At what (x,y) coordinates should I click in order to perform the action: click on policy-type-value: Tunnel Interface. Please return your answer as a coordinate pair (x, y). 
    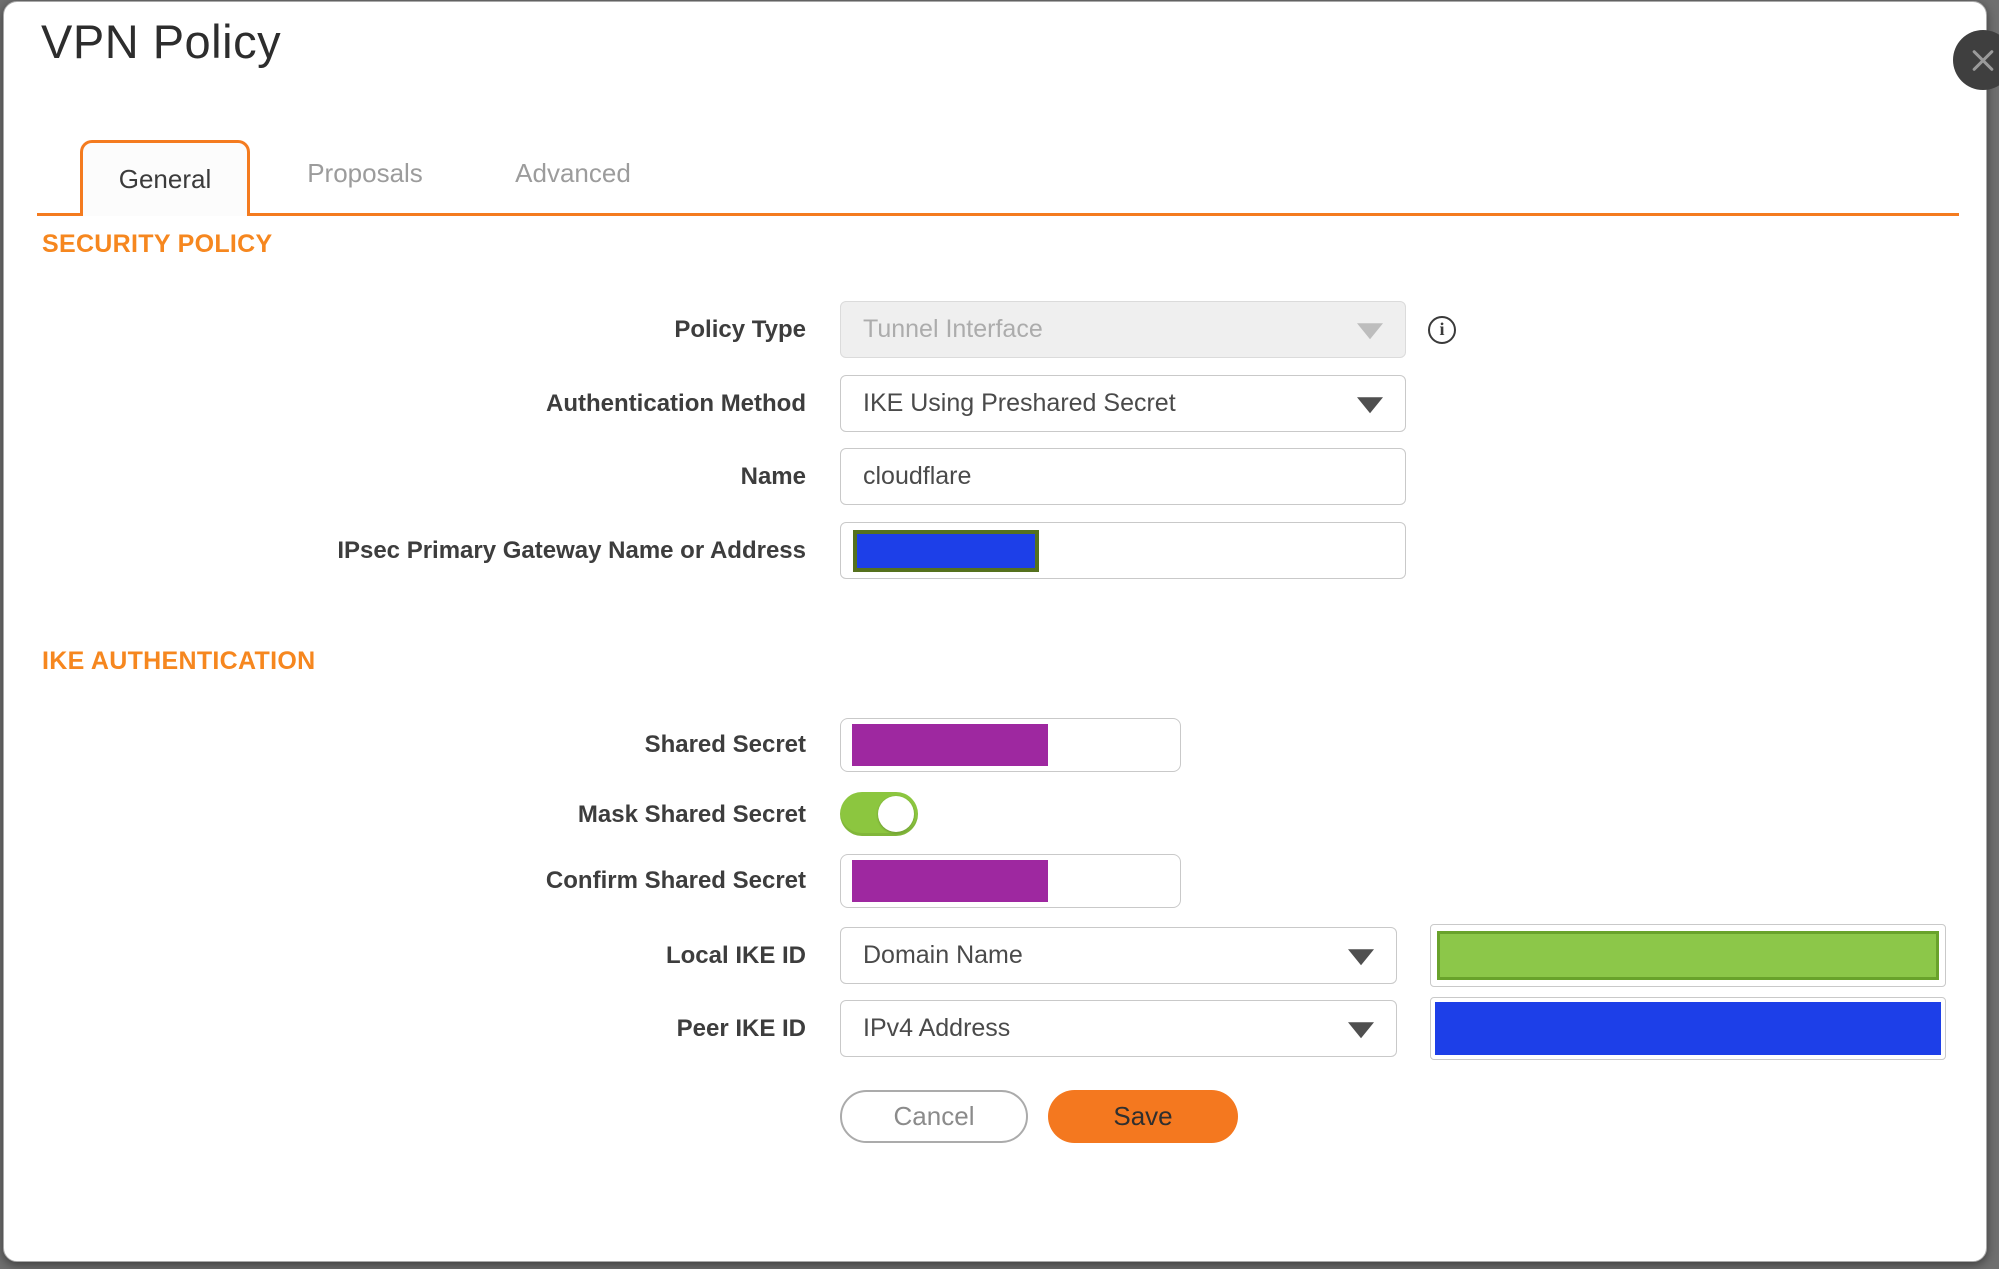
    Looking at the image, I should click on (953, 329).